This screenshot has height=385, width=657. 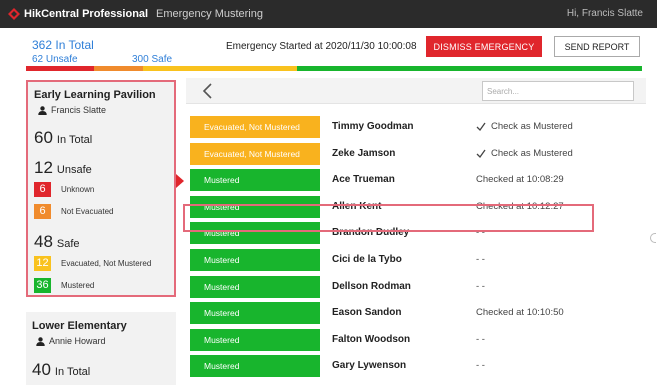 What do you see at coordinates (68, 244) in the screenshot?
I see `safe-stat-label: Safe` at bounding box center [68, 244].